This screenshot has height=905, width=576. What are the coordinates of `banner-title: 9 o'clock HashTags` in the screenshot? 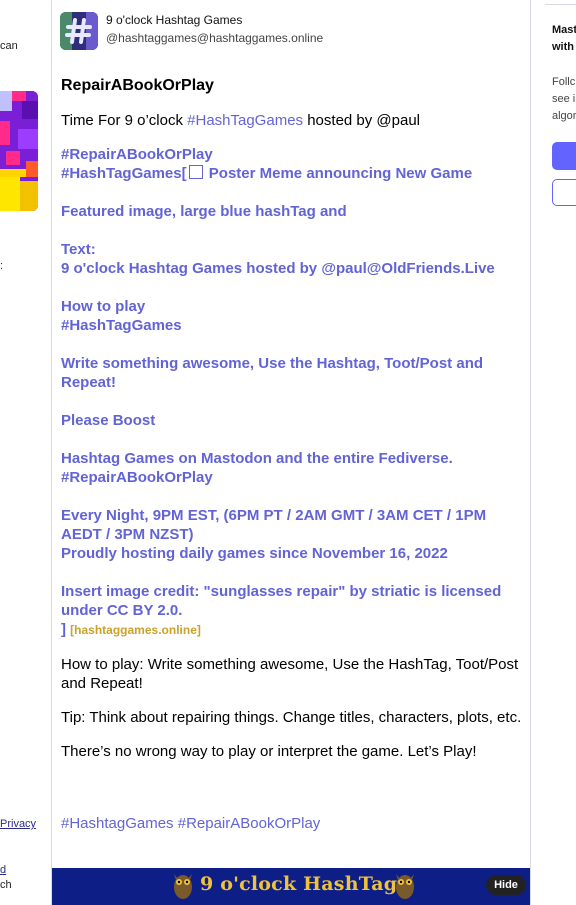 It's located at (304, 884).